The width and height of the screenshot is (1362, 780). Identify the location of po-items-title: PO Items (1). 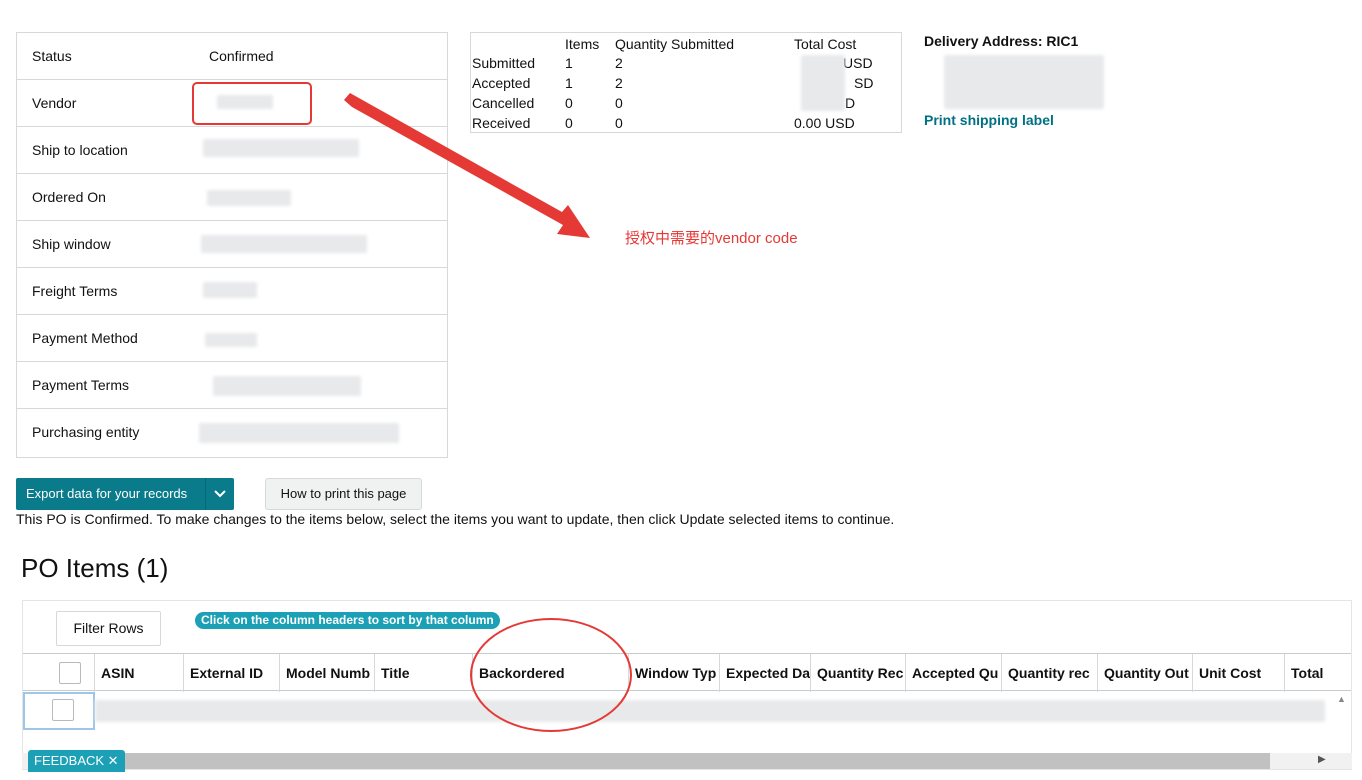
(95, 568).